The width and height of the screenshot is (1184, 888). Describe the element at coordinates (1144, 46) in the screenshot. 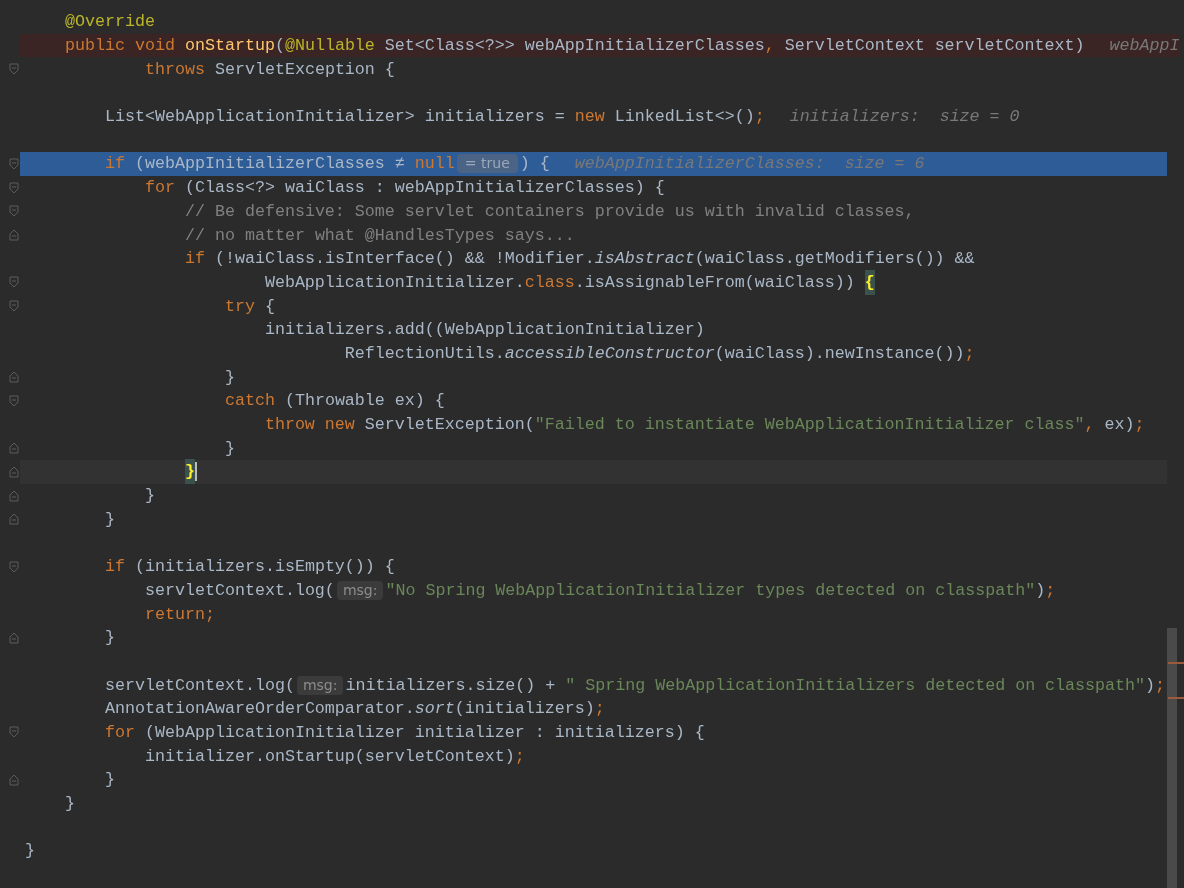

I see `debug-value-hint: webAppI` at that location.